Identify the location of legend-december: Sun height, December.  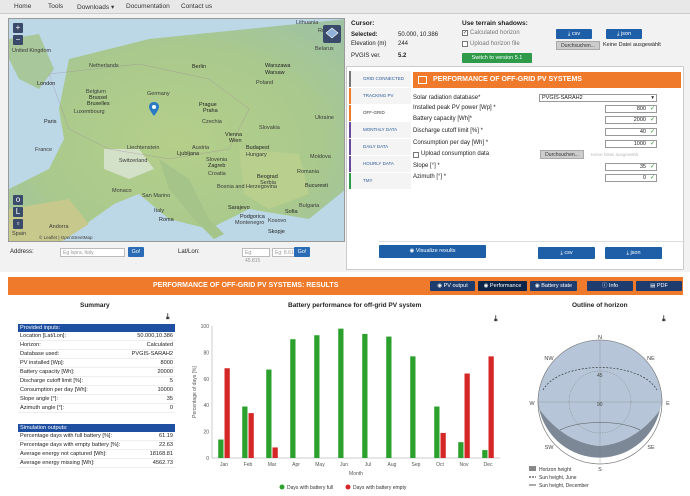
(564, 486).